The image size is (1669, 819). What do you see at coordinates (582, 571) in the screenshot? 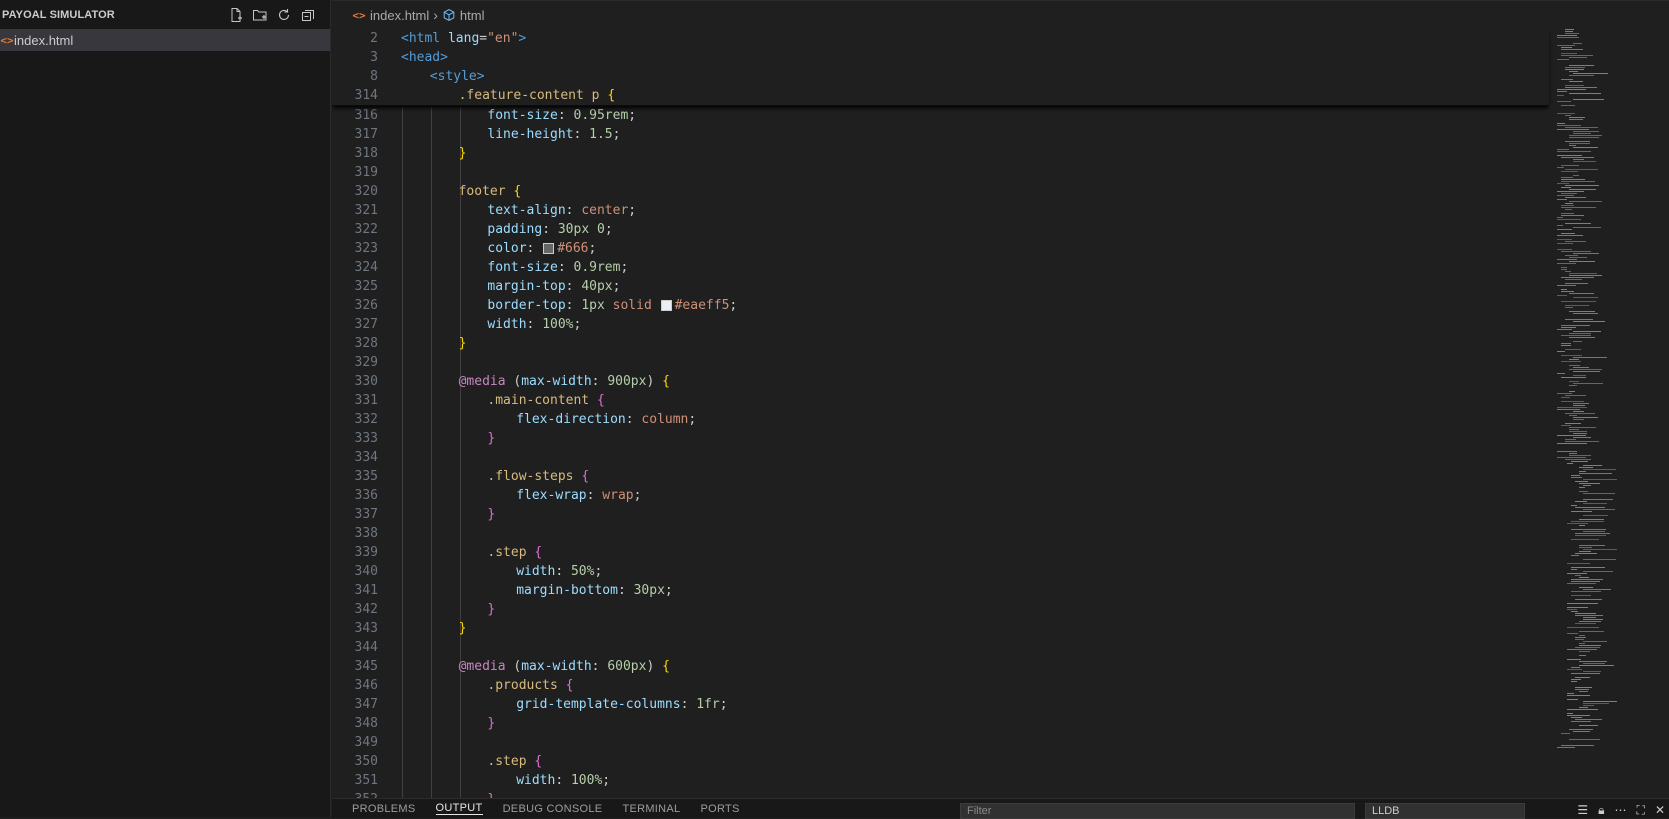
I see `code-token: 50%` at bounding box center [582, 571].